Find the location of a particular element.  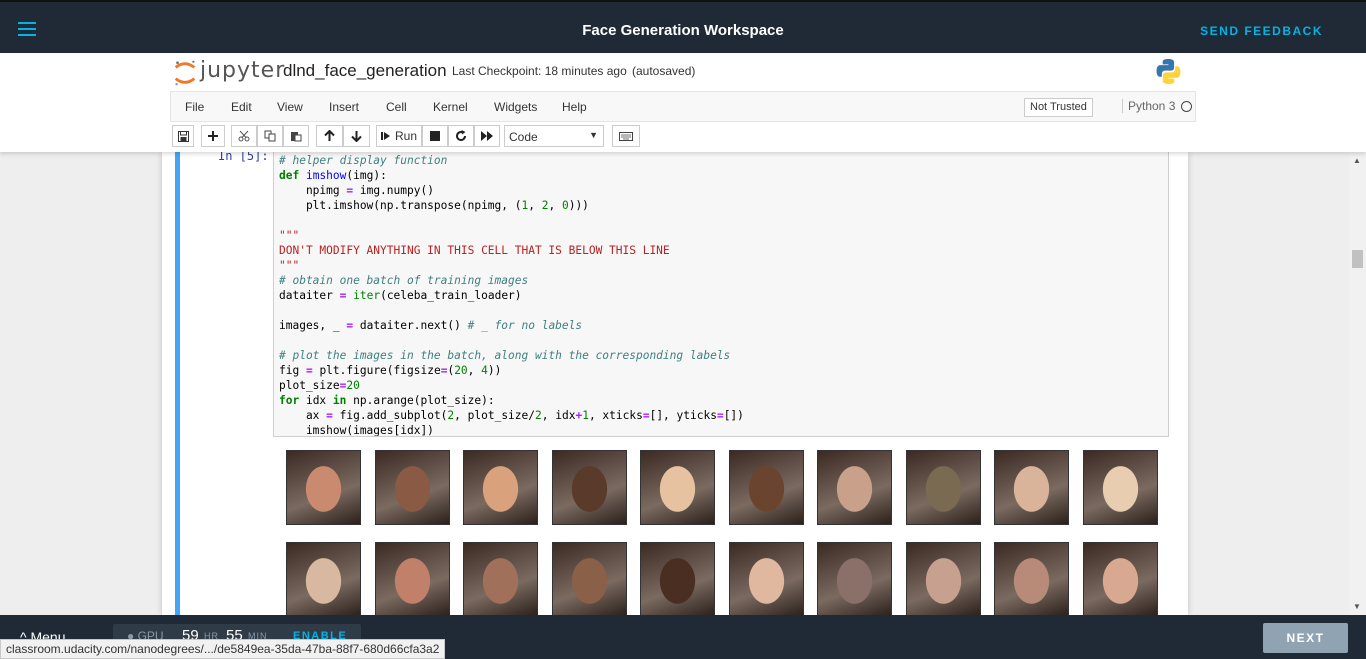

code-line: # obtain one batch of training images is located at coordinates (404, 280).